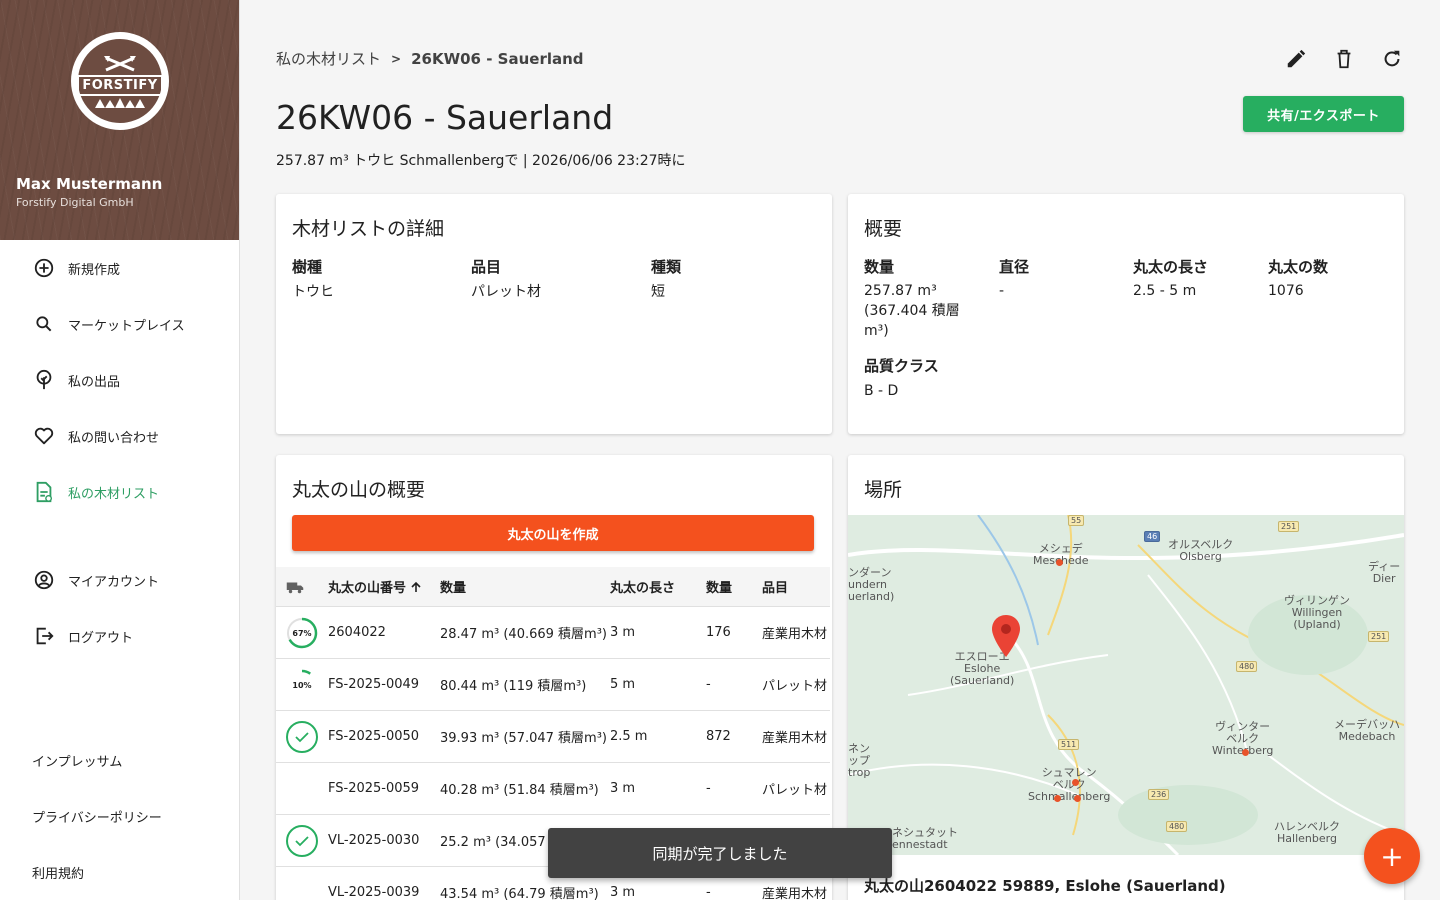  I want to click on map-background, so click(1126, 685).